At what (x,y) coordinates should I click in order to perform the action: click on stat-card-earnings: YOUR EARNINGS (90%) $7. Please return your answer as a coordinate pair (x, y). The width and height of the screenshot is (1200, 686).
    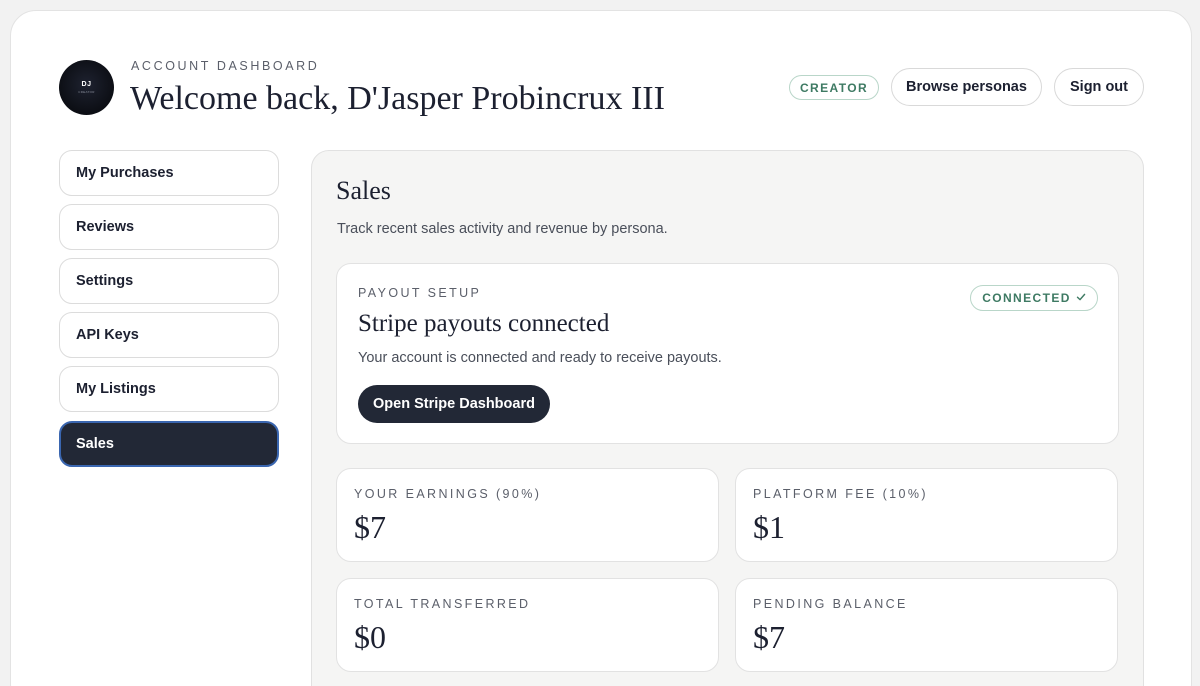
    Looking at the image, I should click on (527, 515).